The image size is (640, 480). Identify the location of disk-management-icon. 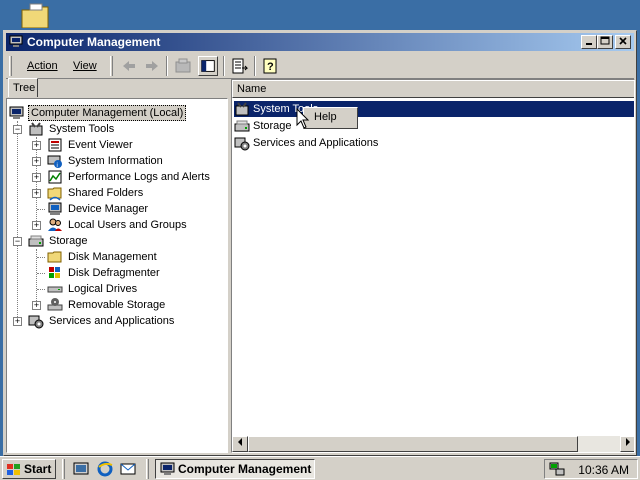
(54, 257).